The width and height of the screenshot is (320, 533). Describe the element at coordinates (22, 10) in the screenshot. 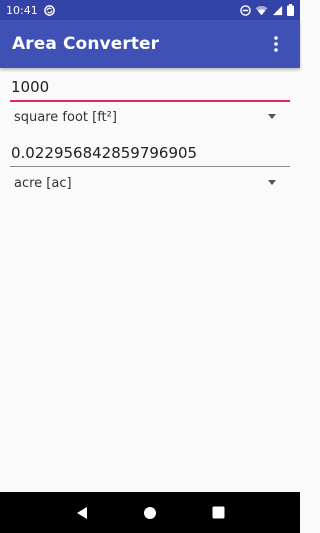

I see `status-time: 10:41` at that location.